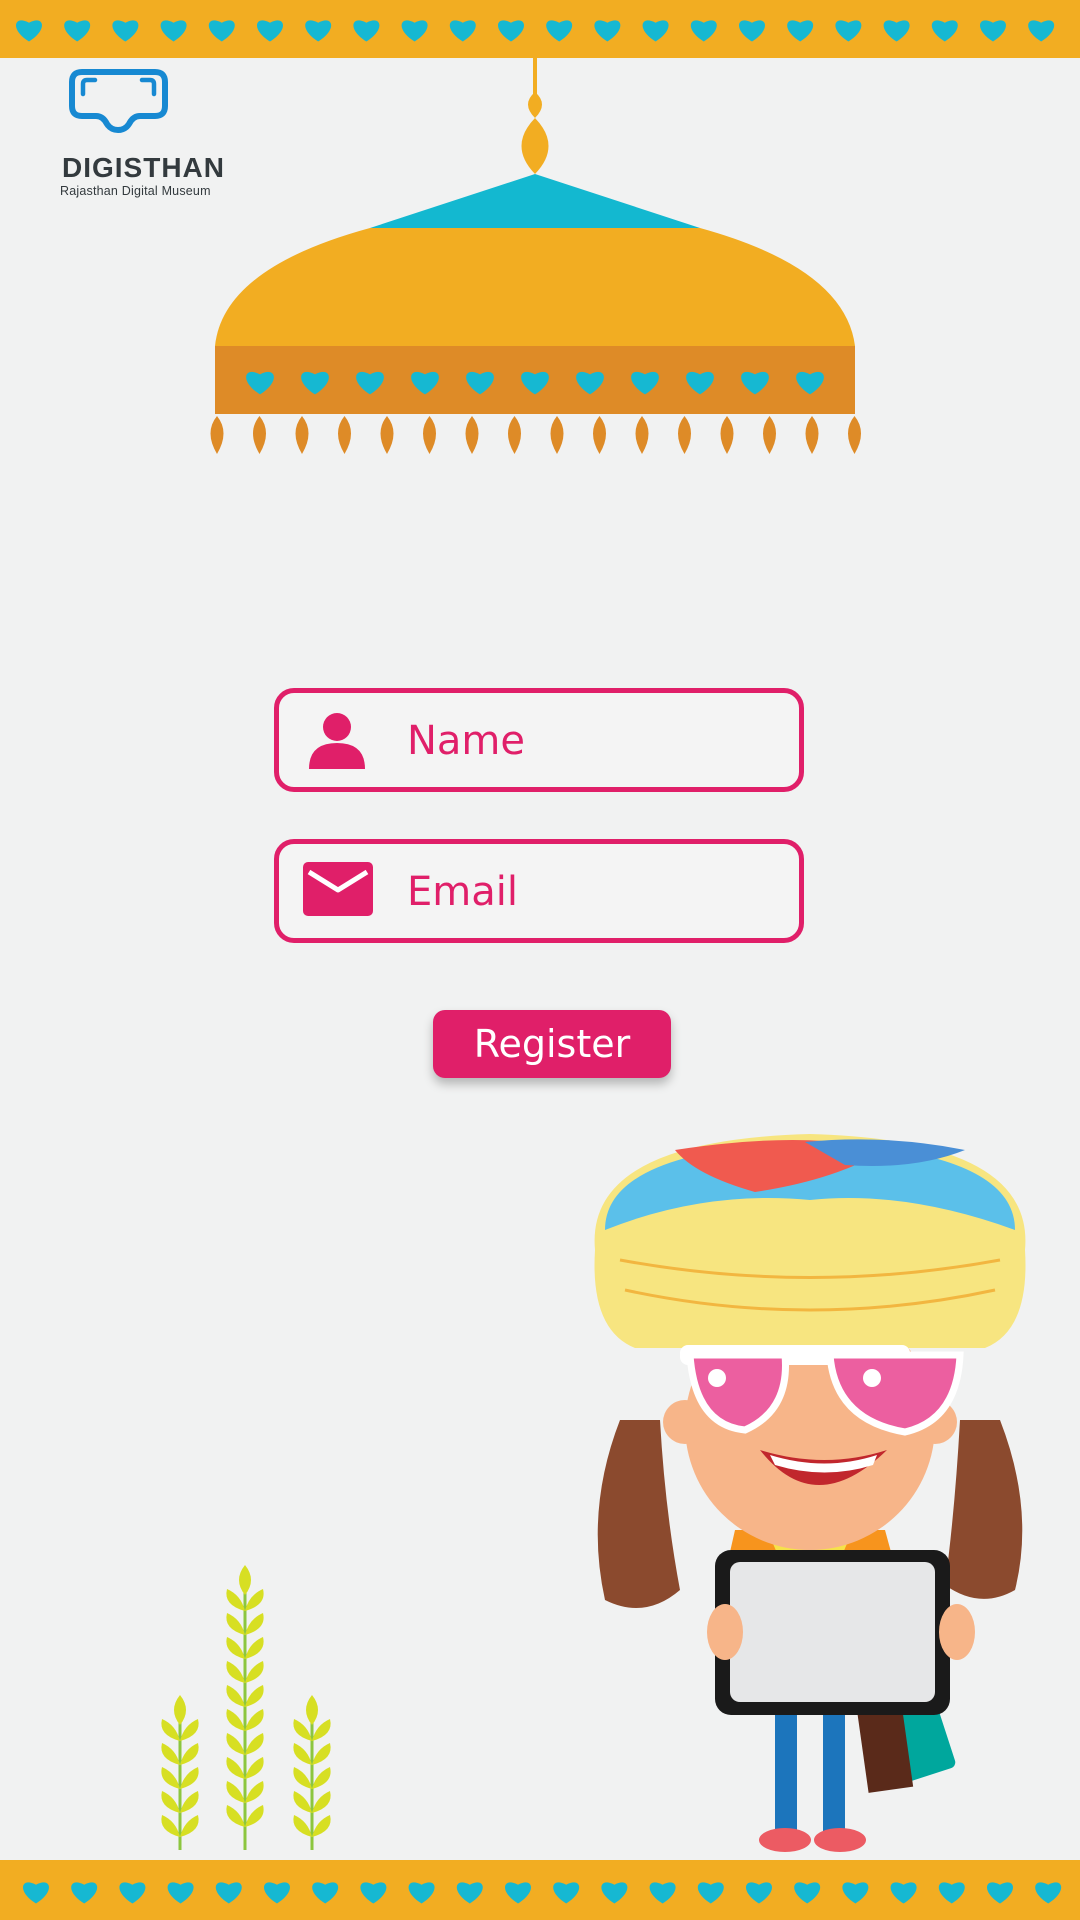  I want to click on top-heart-border, so click(540, 29).